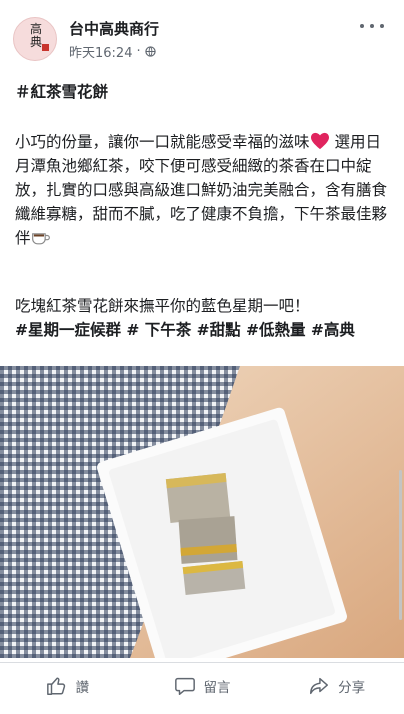 The image size is (404, 714). I want to click on heart-icon, so click(319, 141).